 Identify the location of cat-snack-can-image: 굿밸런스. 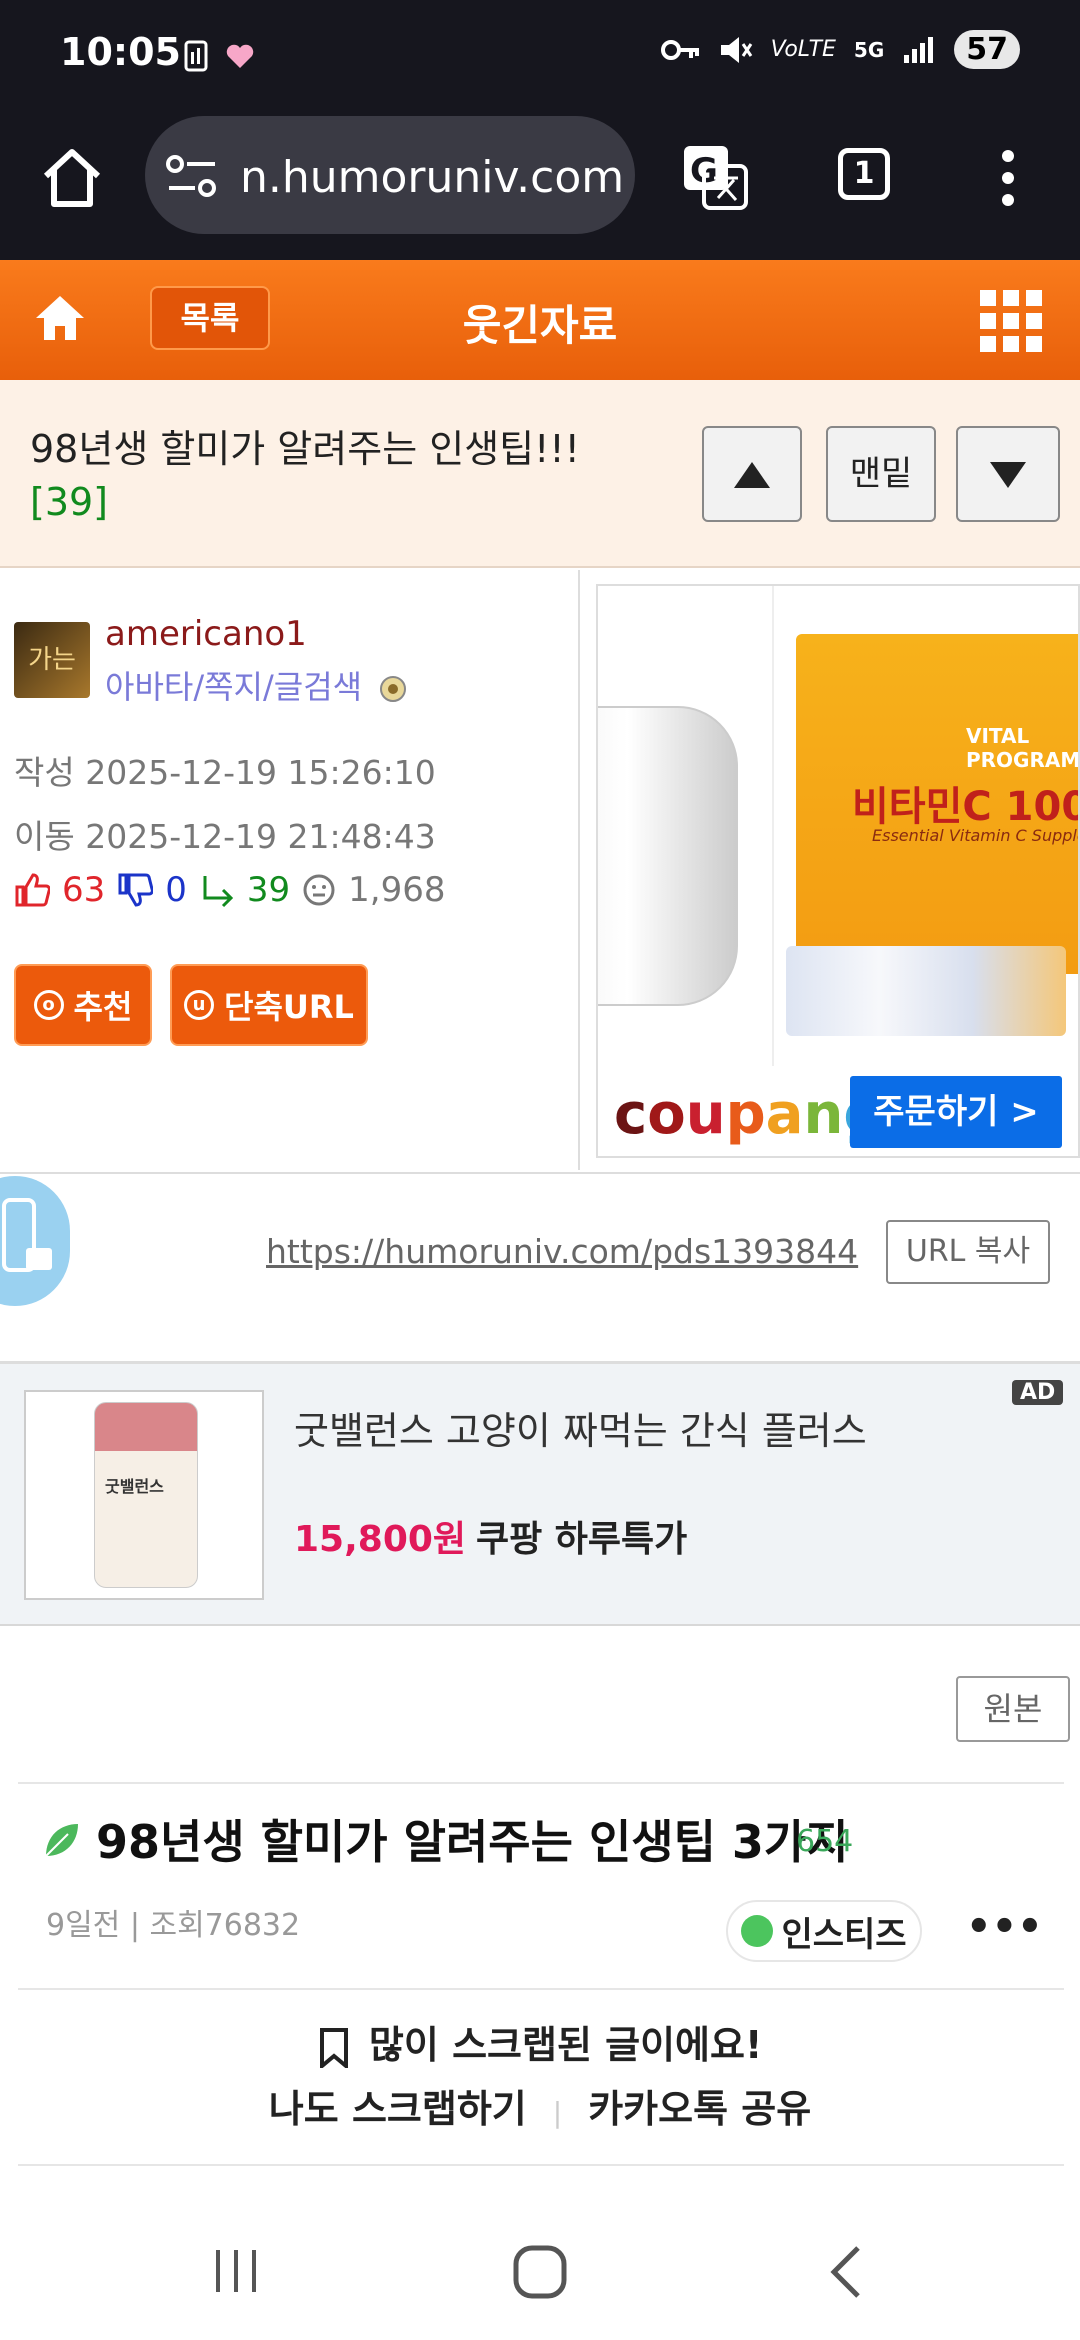
(146, 1495).